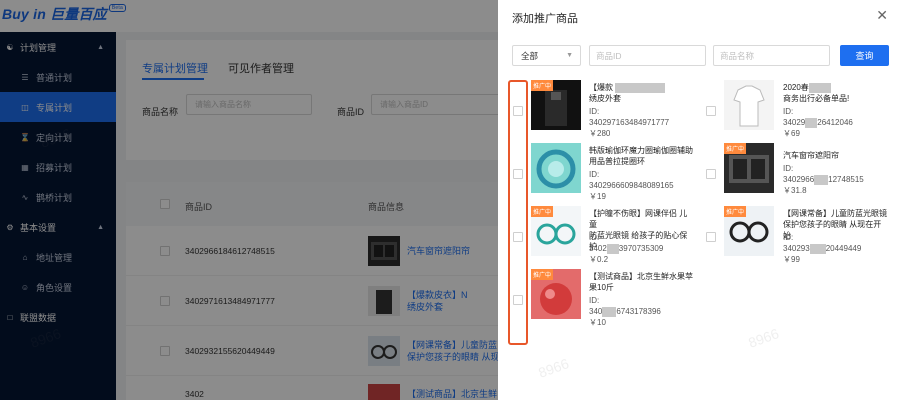  Describe the element at coordinates (641, 150) in the screenshot. I see `product-title-line: 韩版瑜伽环魔力圈瑜伽圈辅助` at that location.